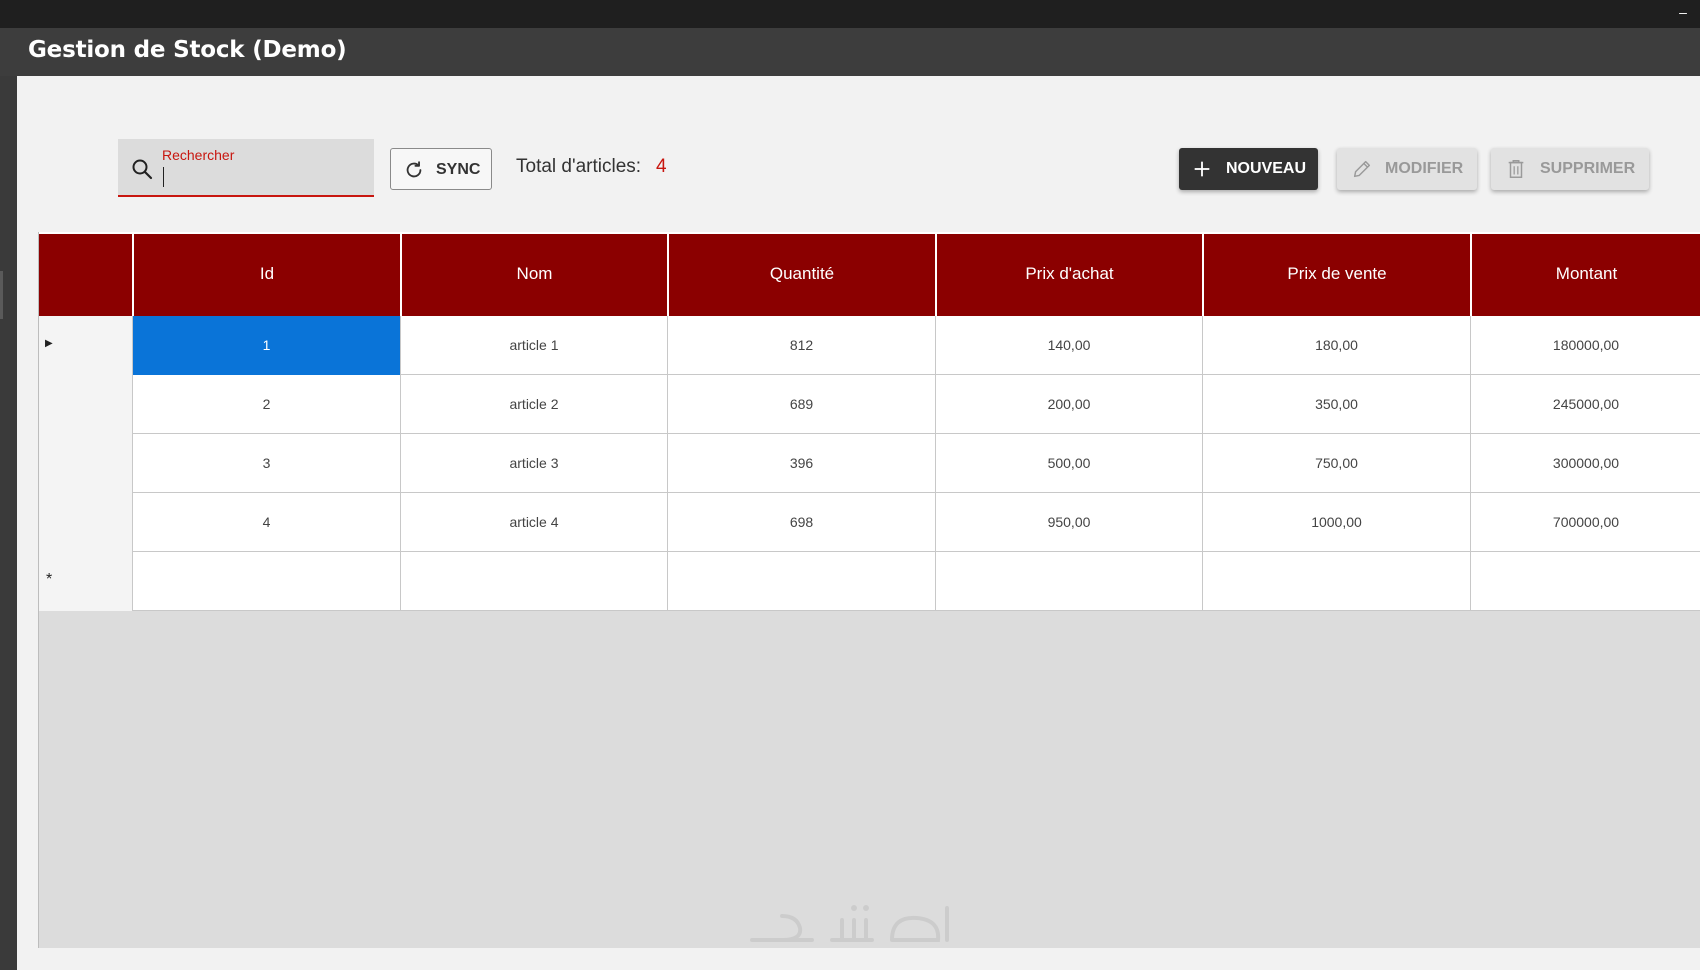  Describe the element at coordinates (579, 166) in the screenshot. I see `total-articles-label: Total d'articles:` at that location.